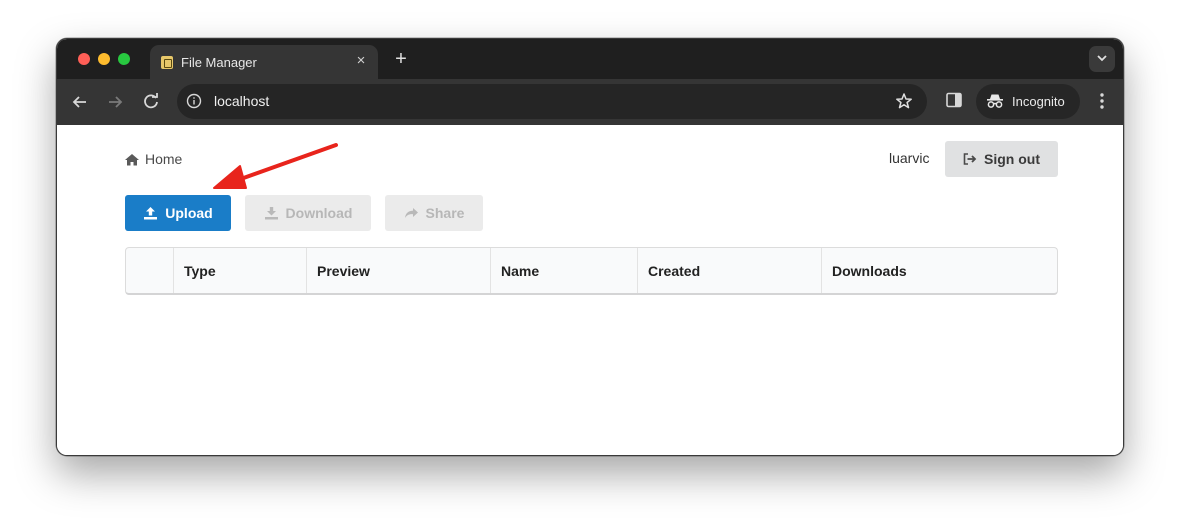  Describe the element at coordinates (411, 213) in the screenshot. I see `share-icon` at that location.